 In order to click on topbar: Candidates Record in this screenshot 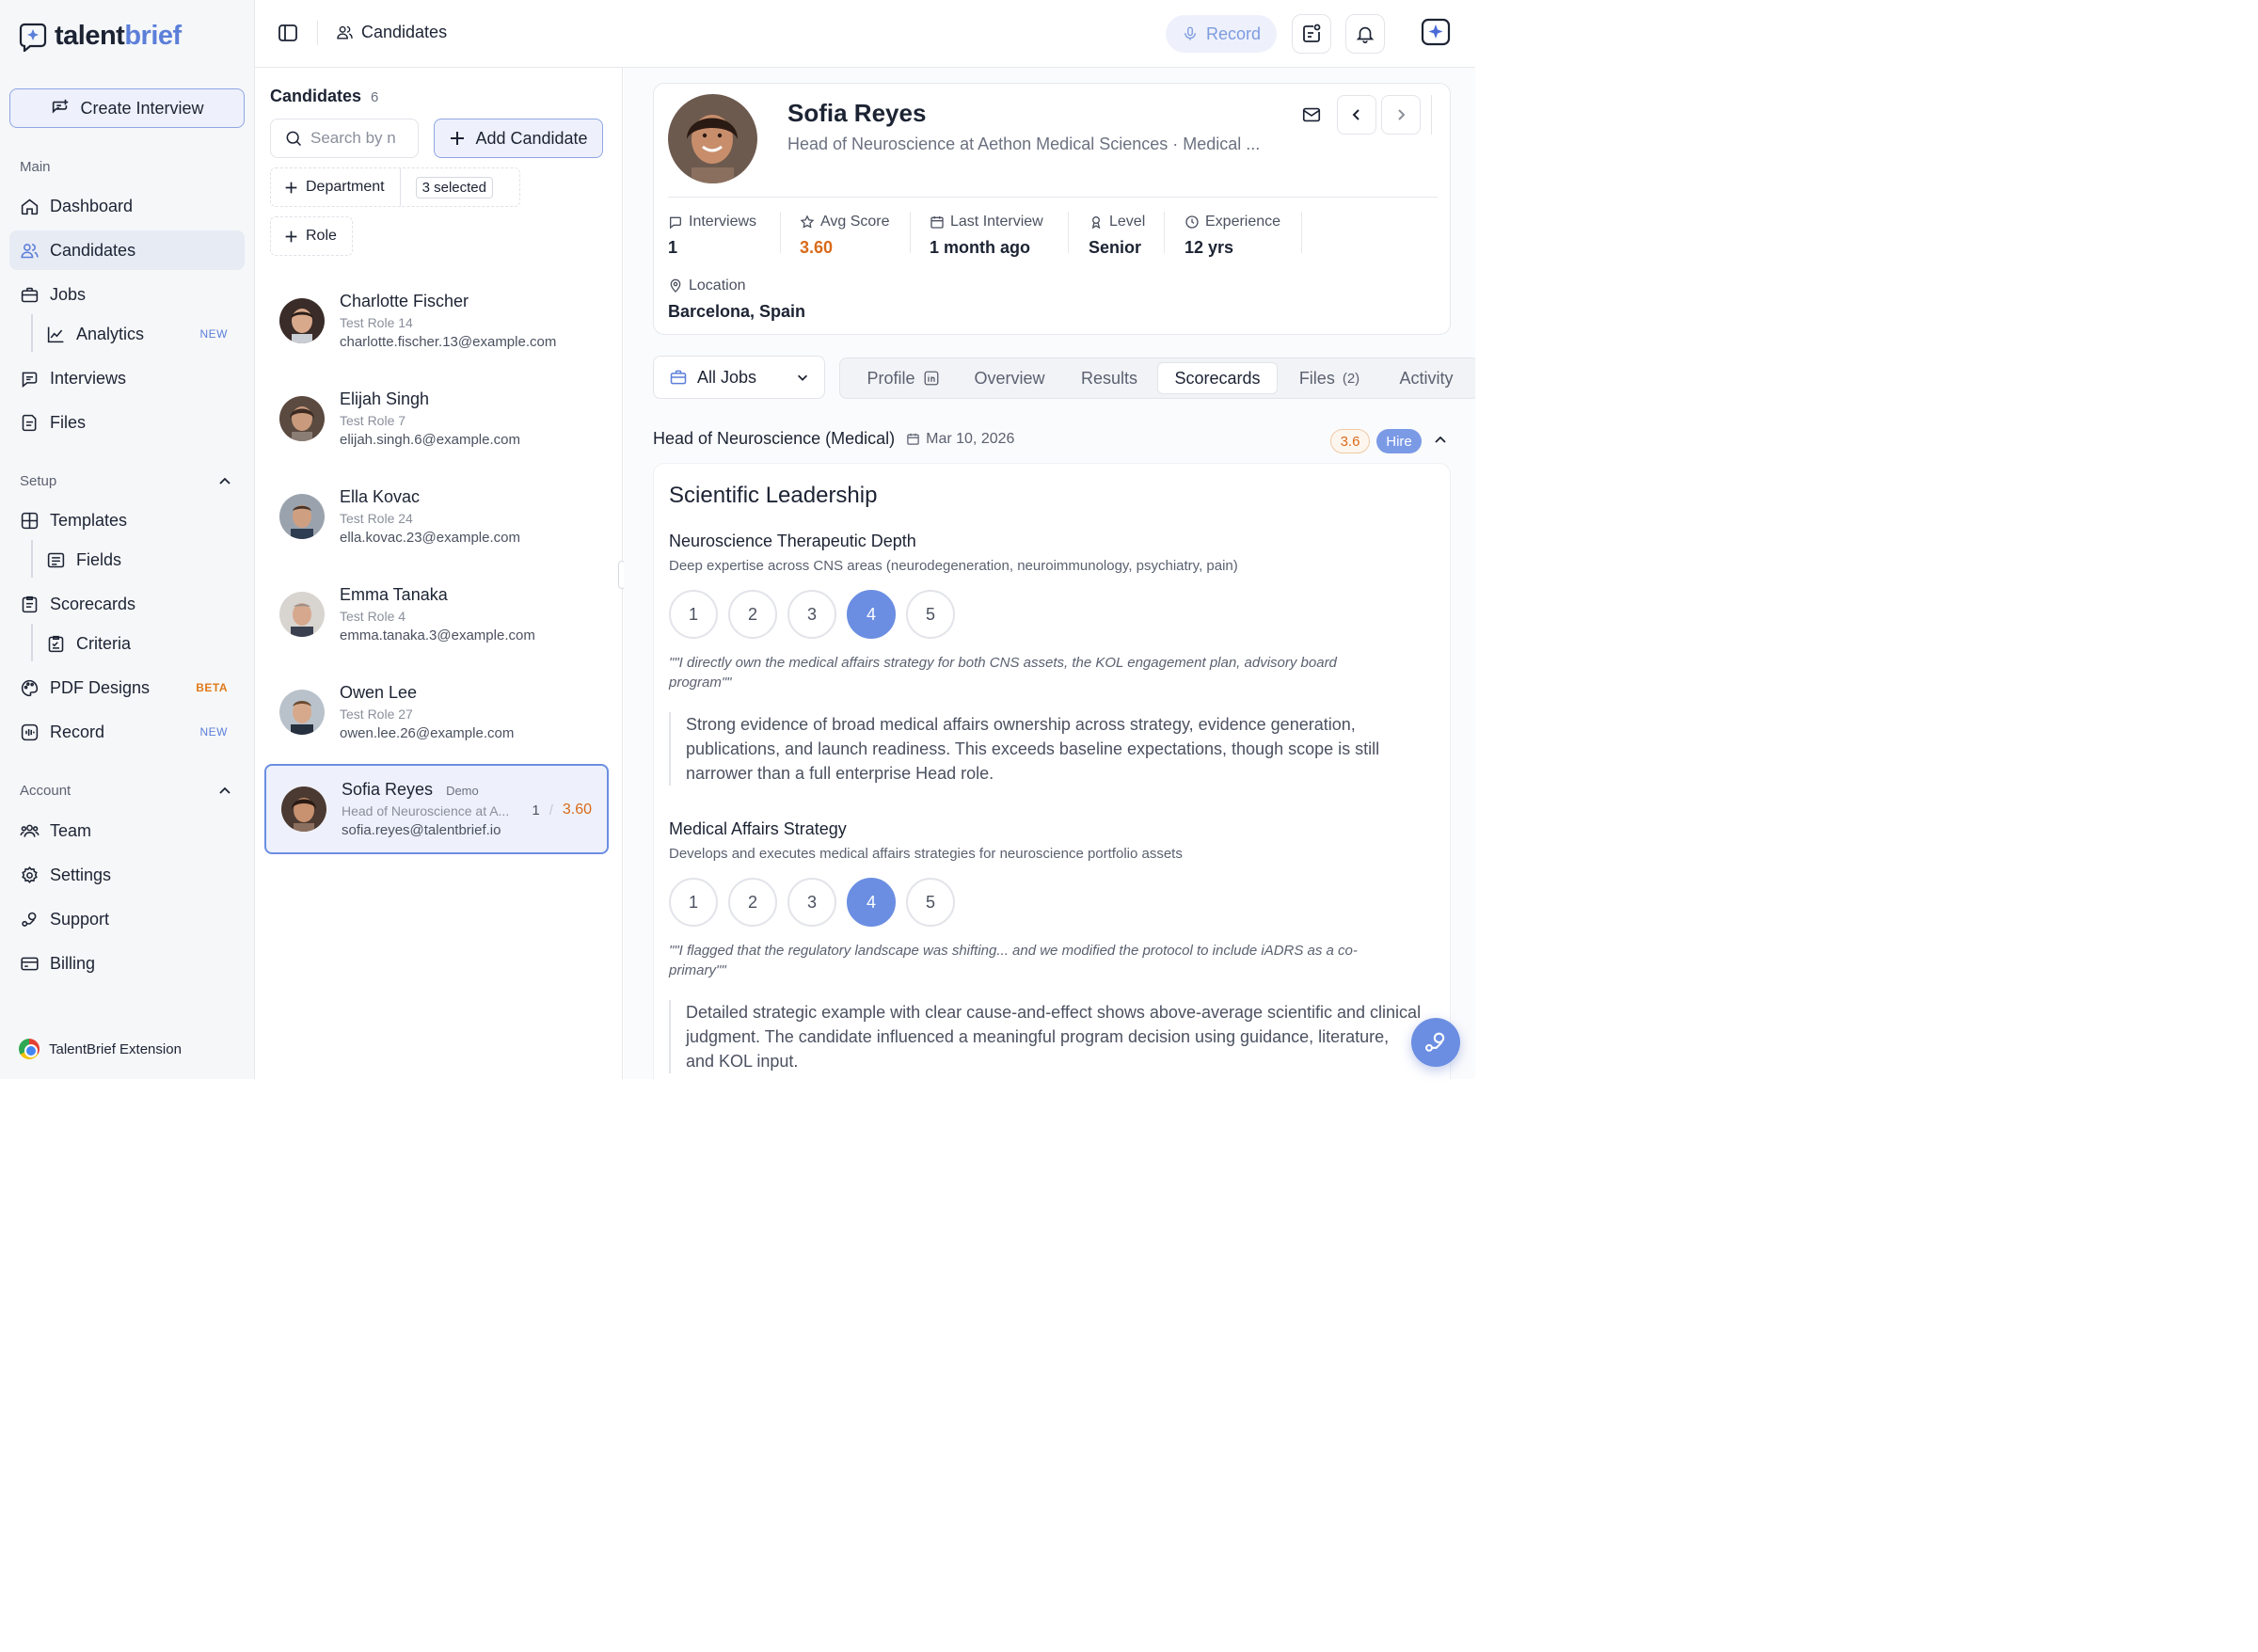, I will do `click(865, 34)`.